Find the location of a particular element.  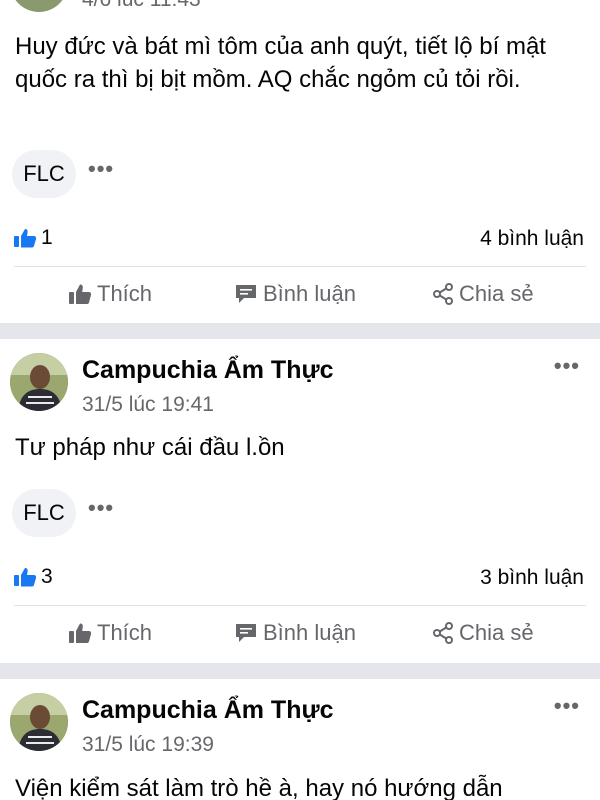

post-time: 4/6 lúc 11:43 is located at coordinates (141, 6).